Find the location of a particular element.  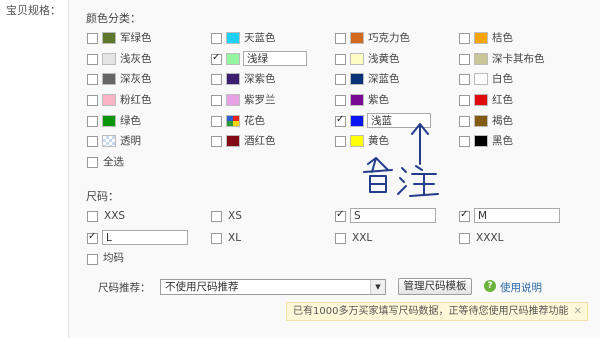

size-label: XXXL is located at coordinates (490, 238).